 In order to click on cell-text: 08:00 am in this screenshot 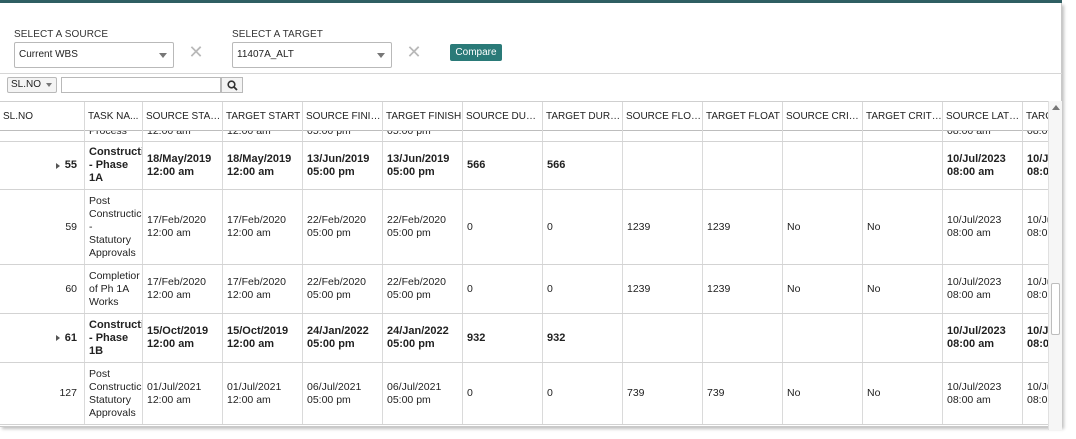, I will do `click(969, 134)`.